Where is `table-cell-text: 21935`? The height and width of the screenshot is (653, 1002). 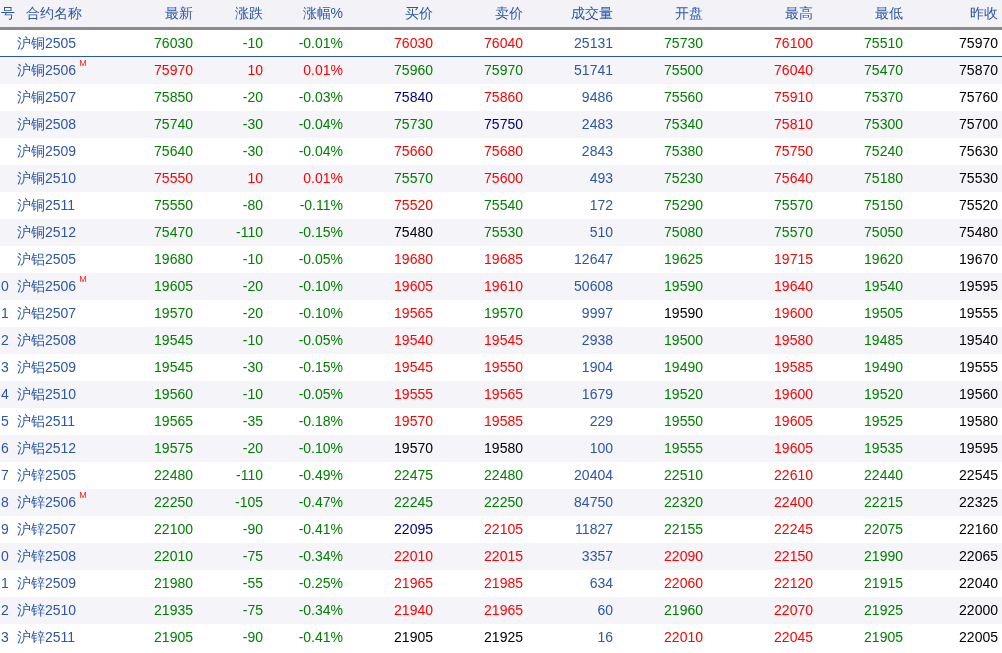
table-cell-text: 21935 is located at coordinates (173, 610).